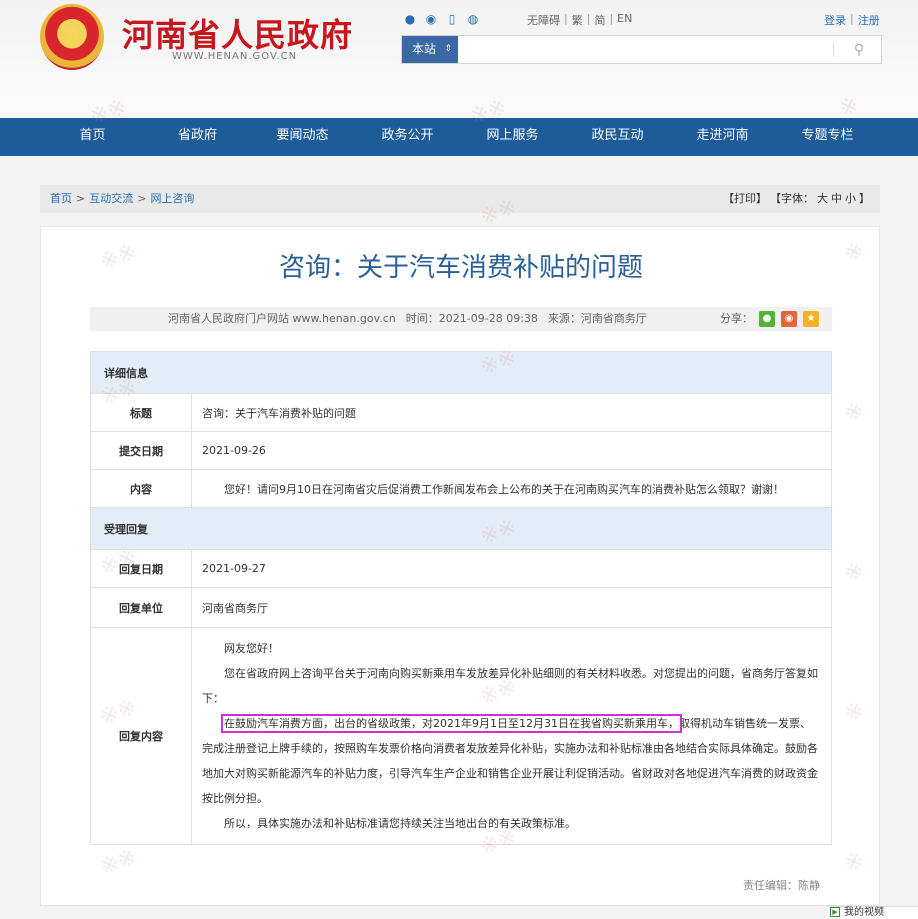  Describe the element at coordinates (251, 648) in the screenshot. I see `reply-greeting: 网友您好！` at that location.